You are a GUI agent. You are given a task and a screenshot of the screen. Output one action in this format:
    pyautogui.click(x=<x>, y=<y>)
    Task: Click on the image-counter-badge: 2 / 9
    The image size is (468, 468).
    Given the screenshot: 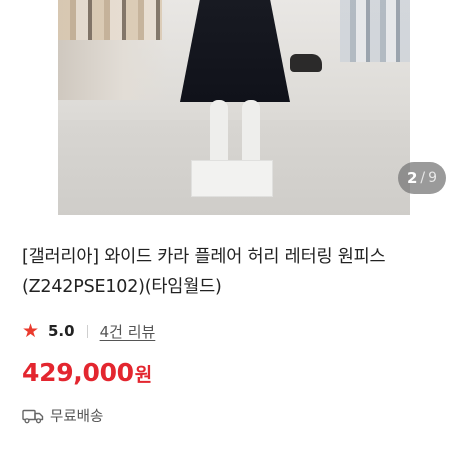 What is the action you would take?
    pyautogui.click(x=422, y=178)
    